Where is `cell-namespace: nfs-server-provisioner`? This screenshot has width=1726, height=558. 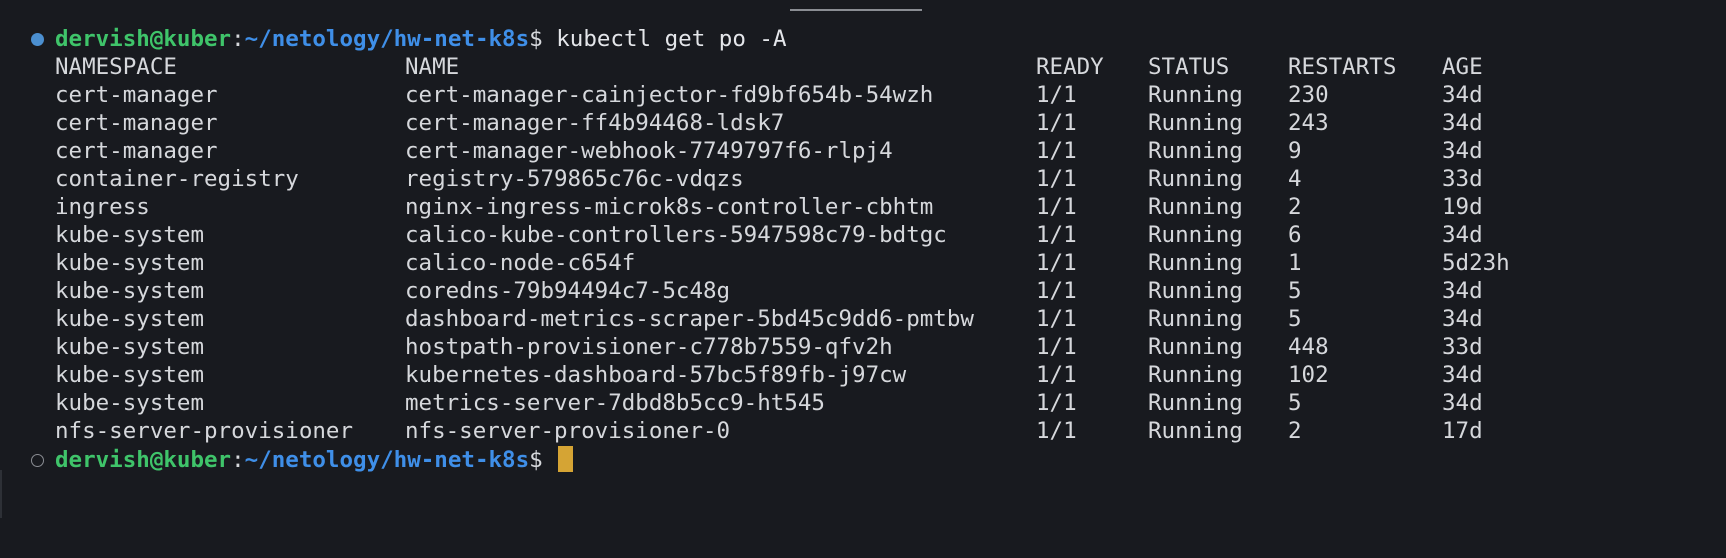
cell-namespace: nfs-server-provisioner is located at coordinates (204, 431).